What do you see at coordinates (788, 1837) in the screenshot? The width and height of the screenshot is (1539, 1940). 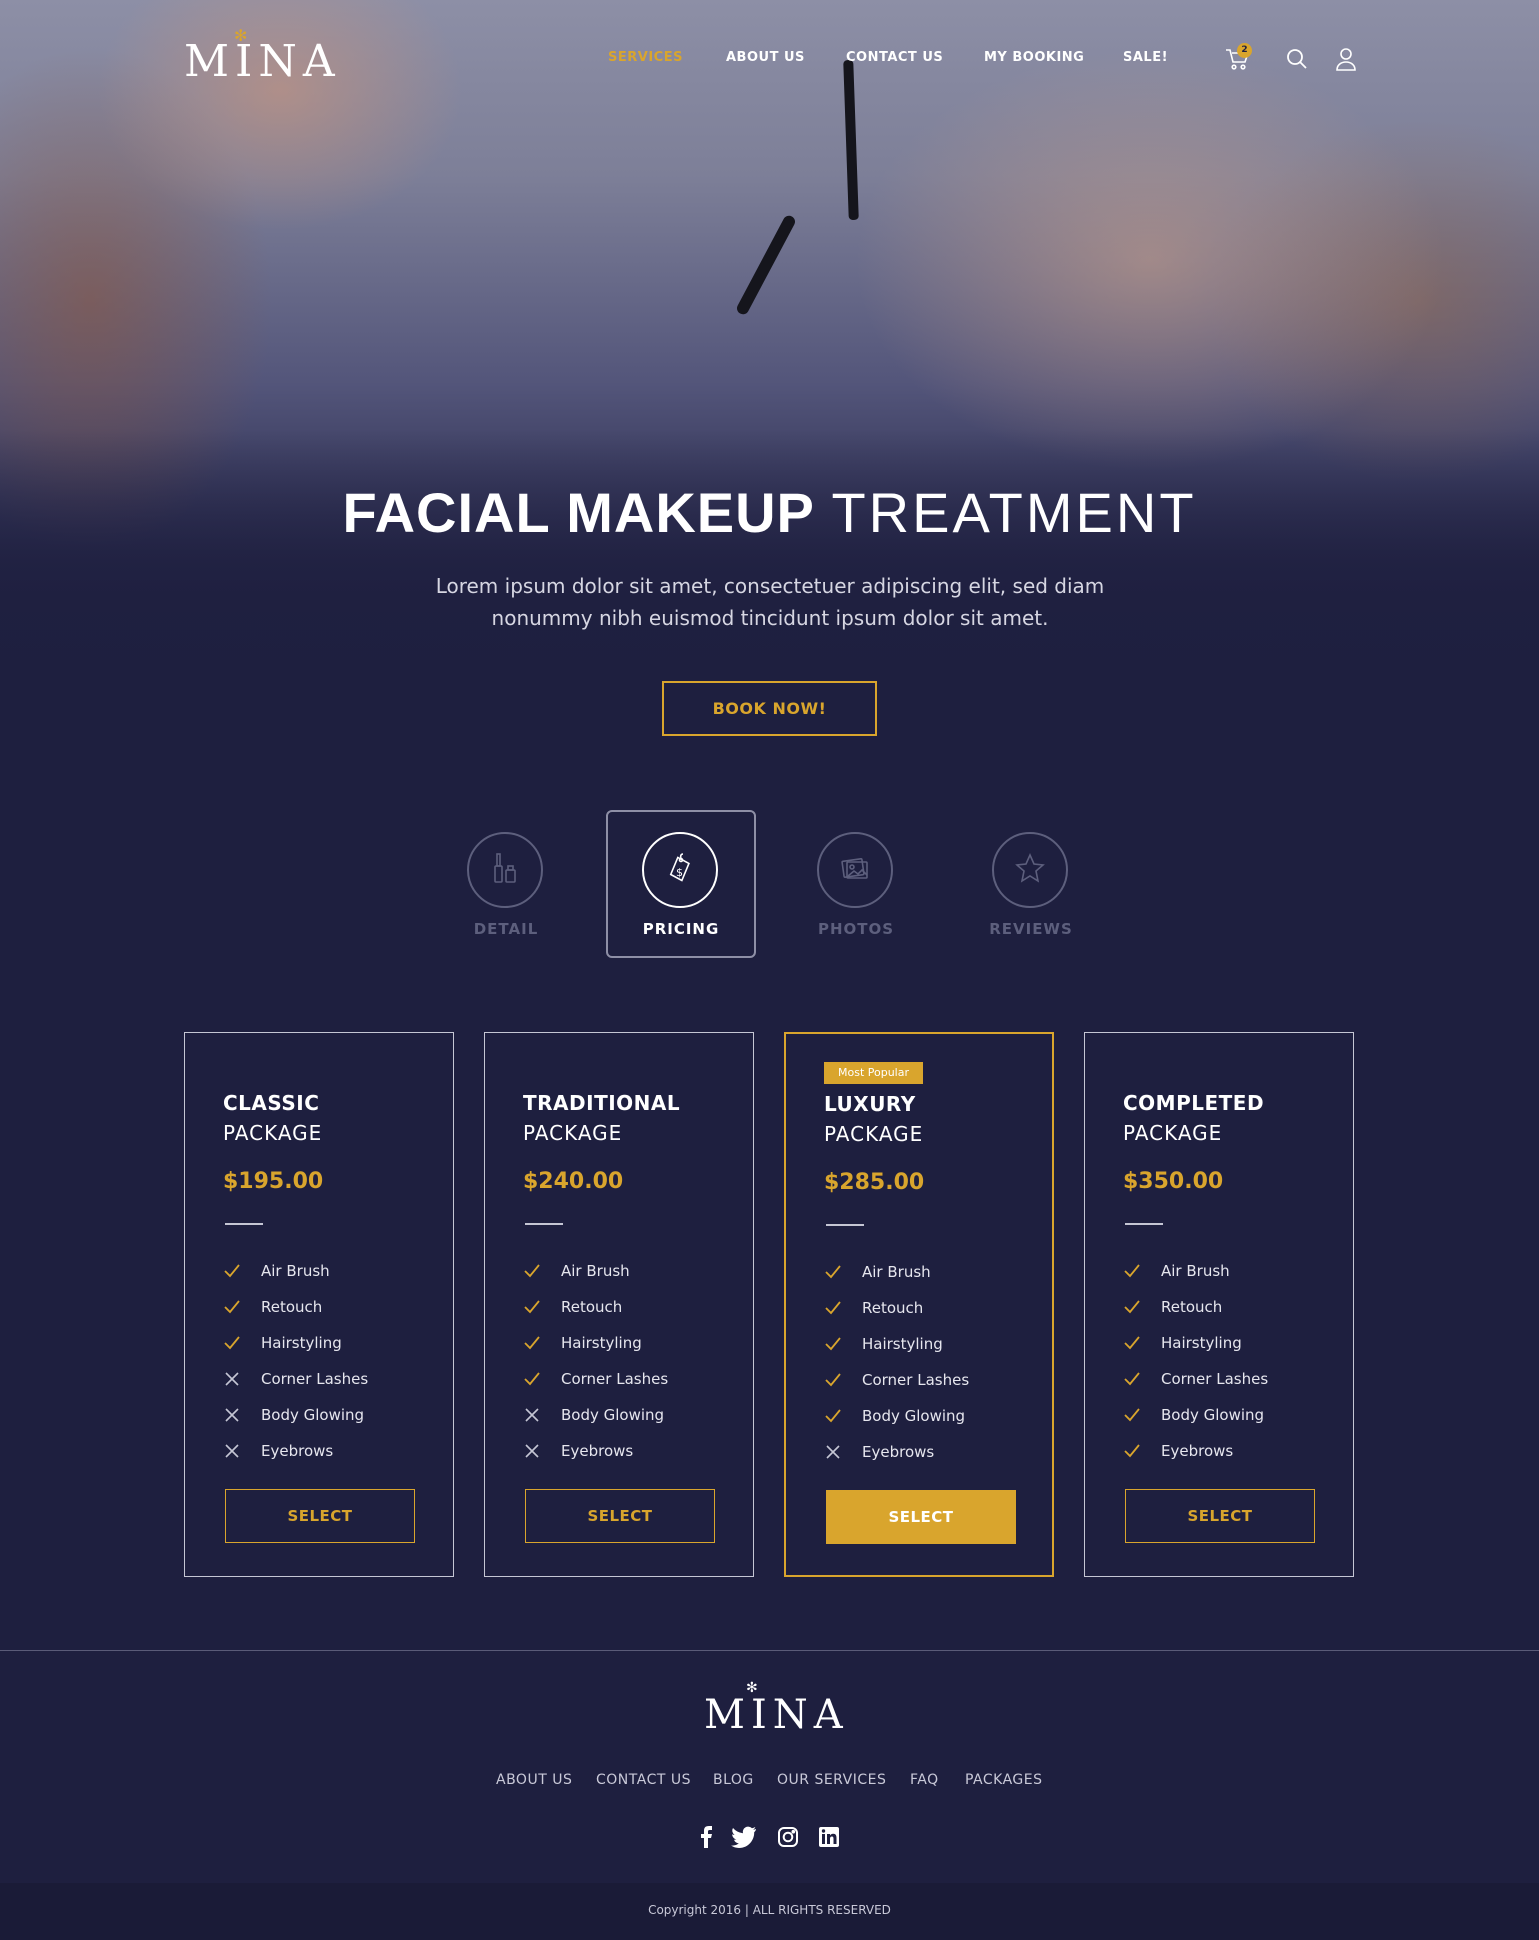 I see `instagram-icon` at bounding box center [788, 1837].